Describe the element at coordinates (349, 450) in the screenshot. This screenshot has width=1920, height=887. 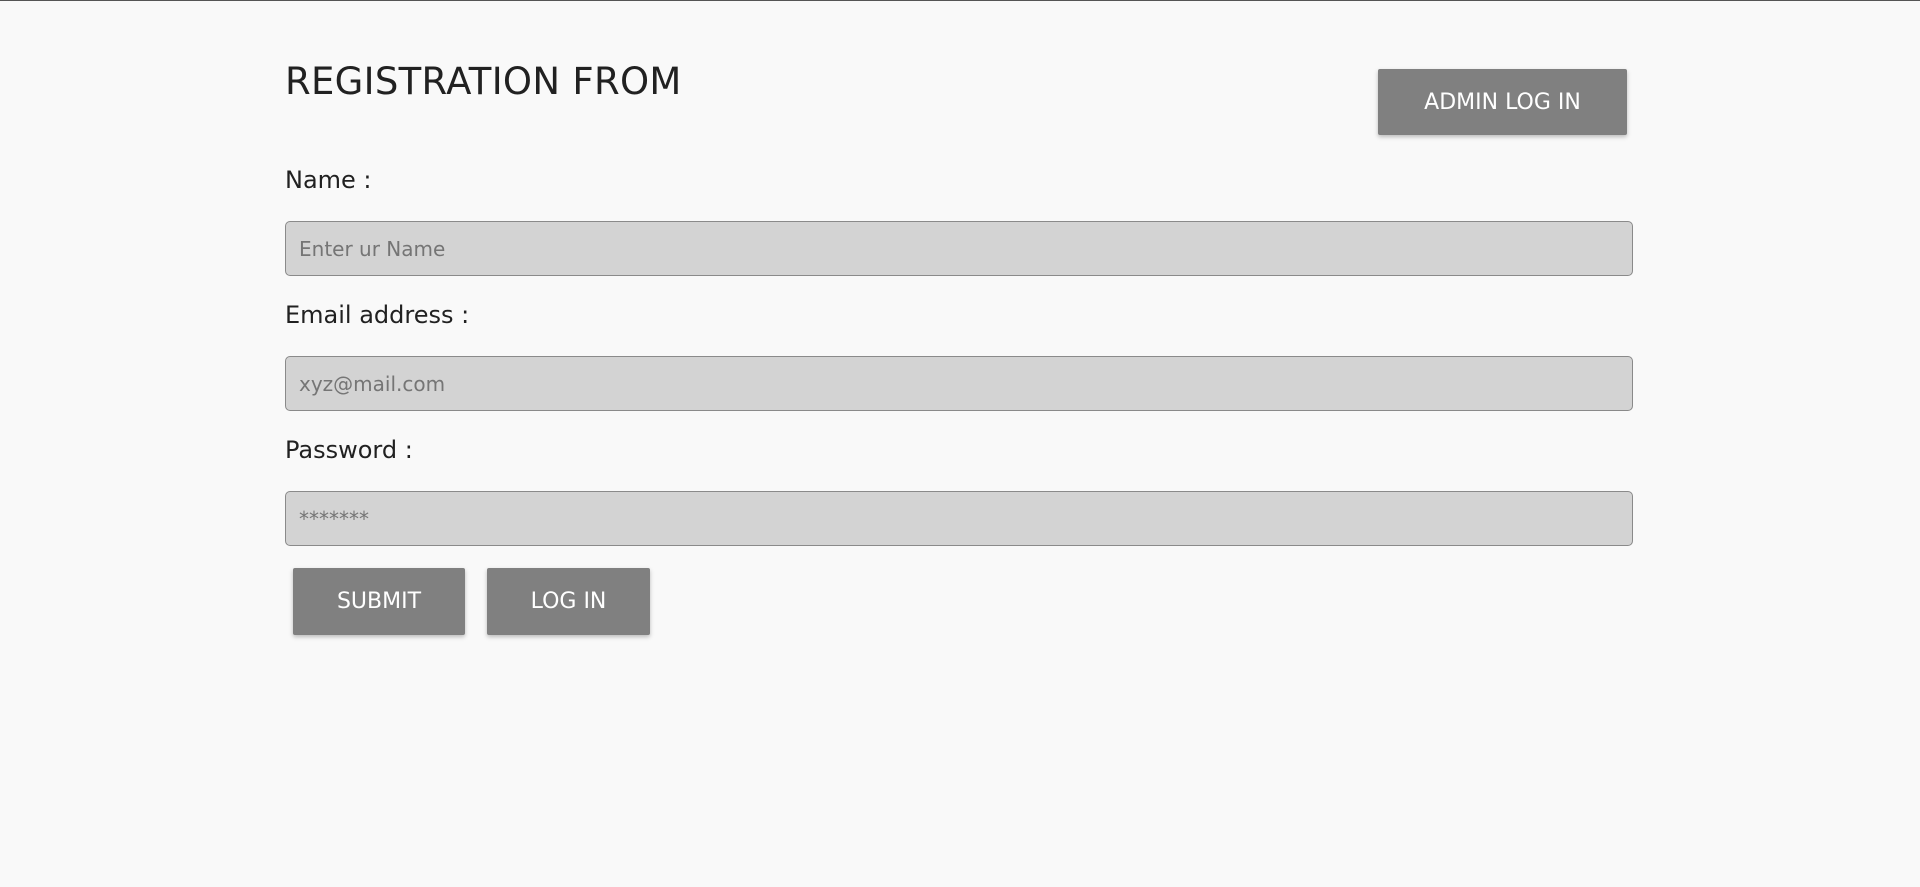
I see `password-label: Password :` at that location.